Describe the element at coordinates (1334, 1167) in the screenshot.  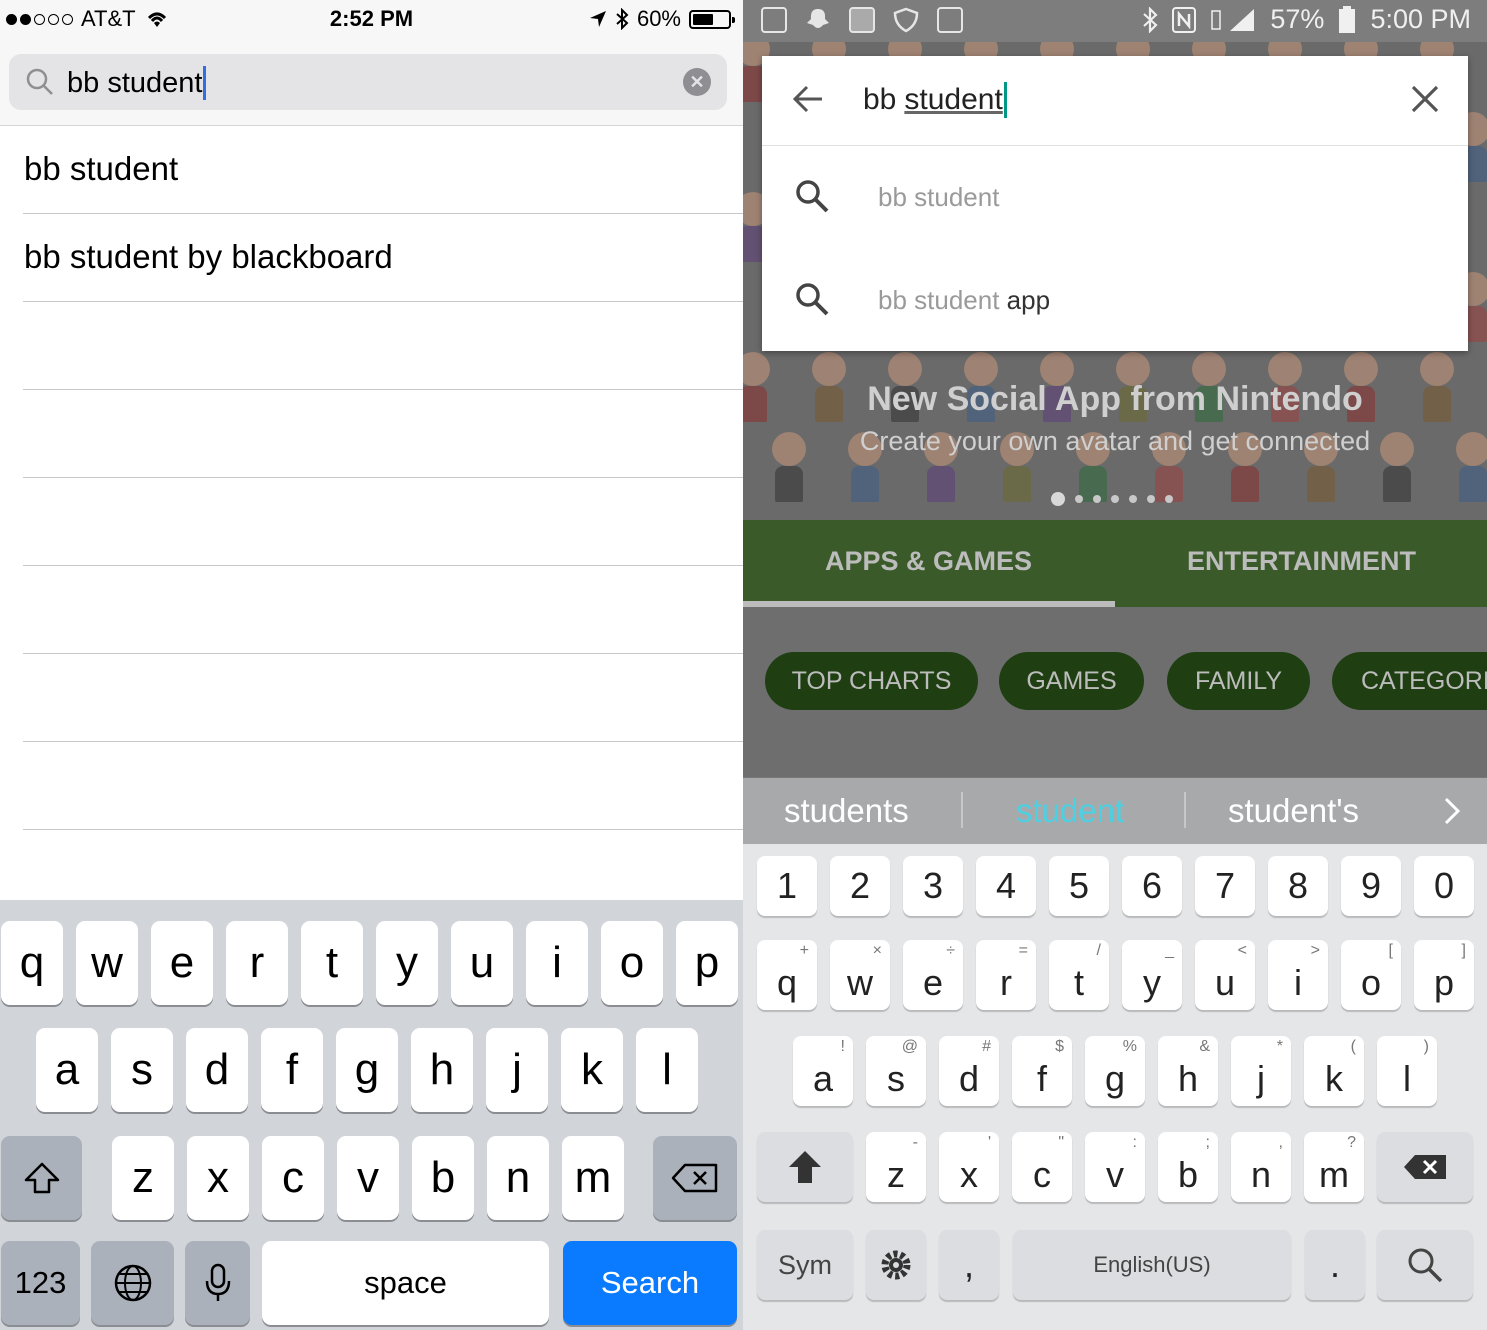
I see `key-m: ? m` at that location.